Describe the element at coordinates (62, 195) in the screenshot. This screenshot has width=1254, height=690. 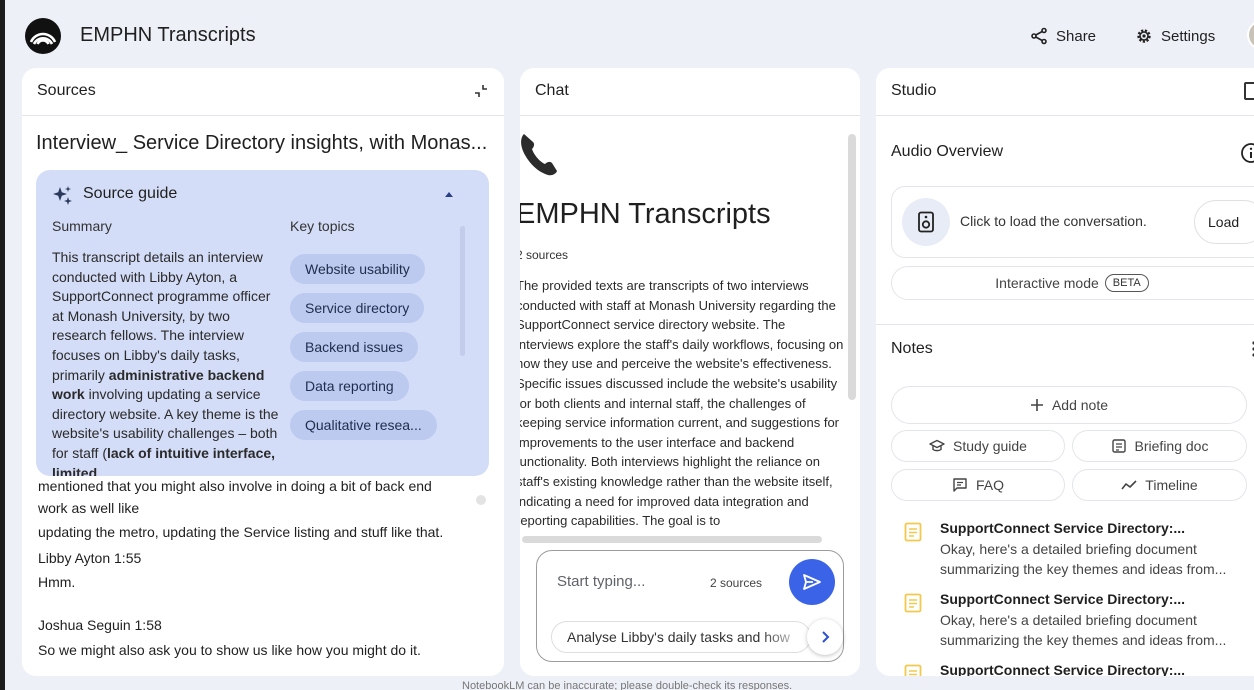
I see `sparkle-icon` at that location.